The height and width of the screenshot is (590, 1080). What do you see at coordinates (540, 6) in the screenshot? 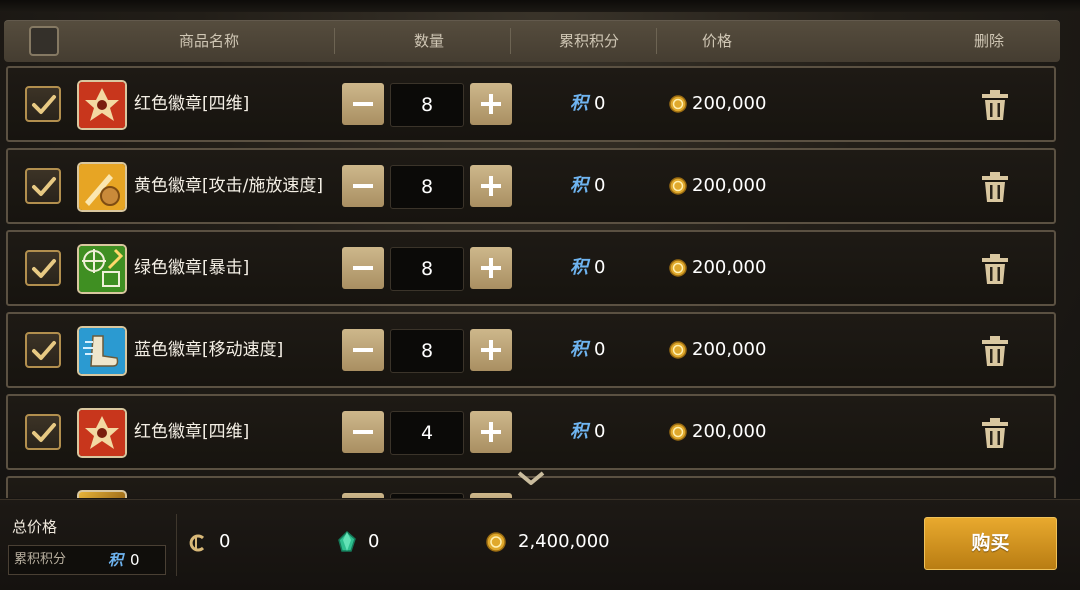
I see `top-edge` at bounding box center [540, 6].